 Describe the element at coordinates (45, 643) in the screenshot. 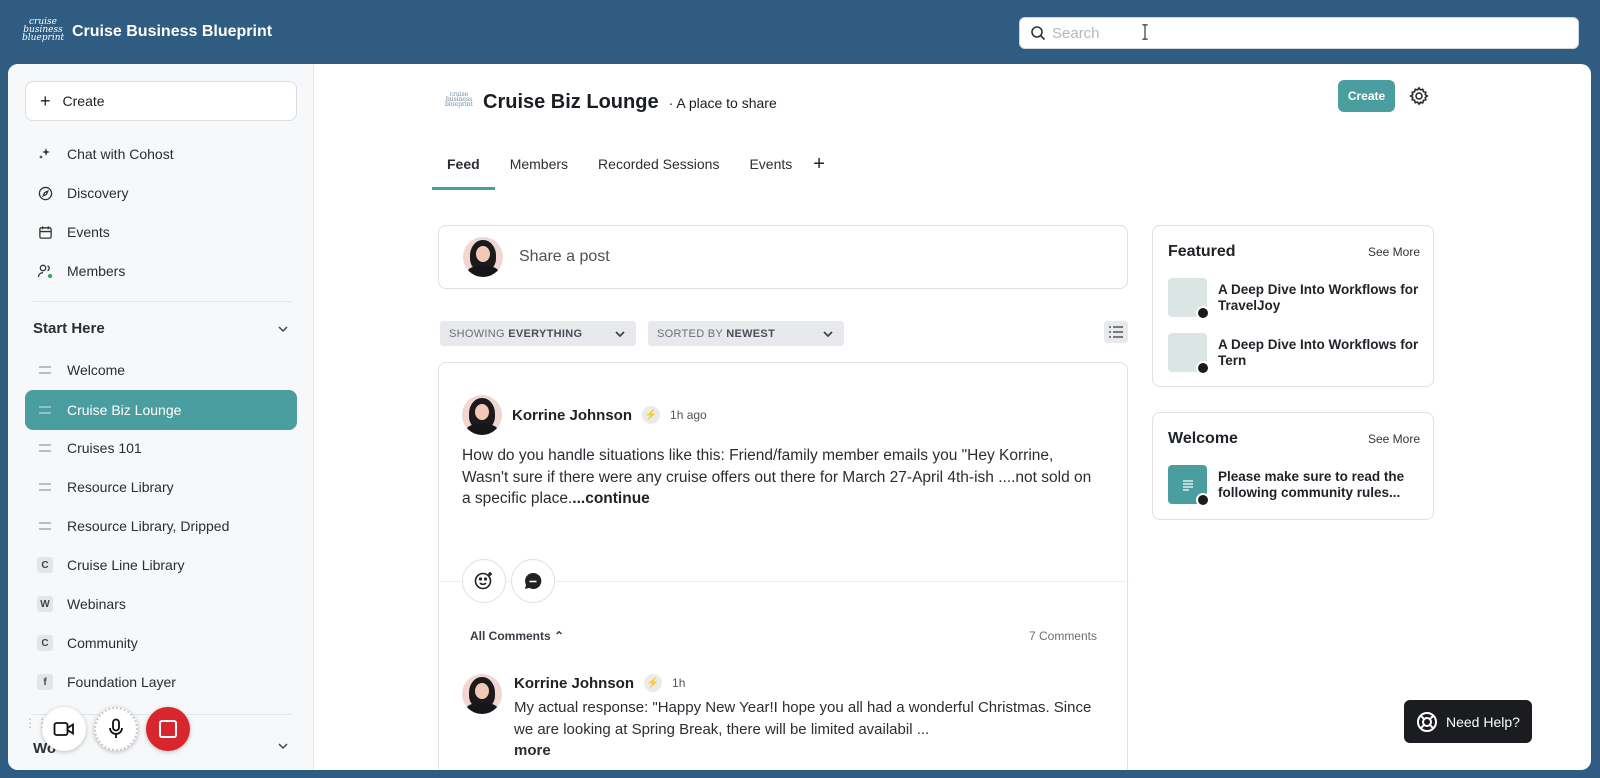

I see `letter-c-icon: C` at that location.